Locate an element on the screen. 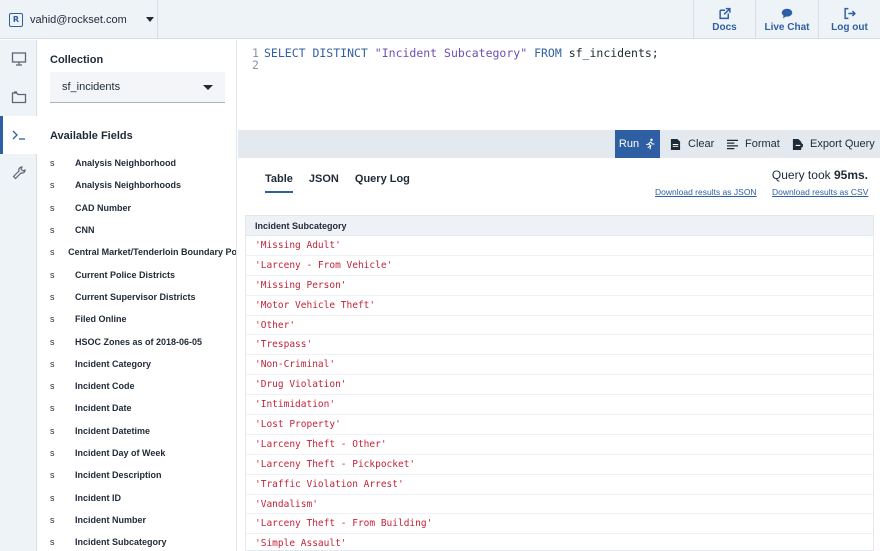 The width and height of the screenshot is (880, 551). table-row: 'Missing Adult' is located at coordinates (559, 246).